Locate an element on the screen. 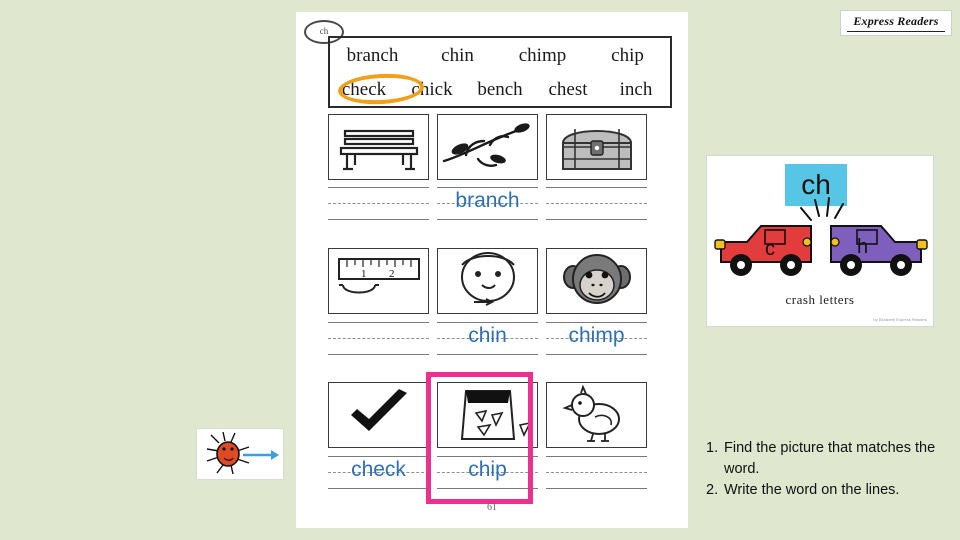 This screenshot has height=540, width=960. instruction-number: 2. is located at coordinates (712, 490).